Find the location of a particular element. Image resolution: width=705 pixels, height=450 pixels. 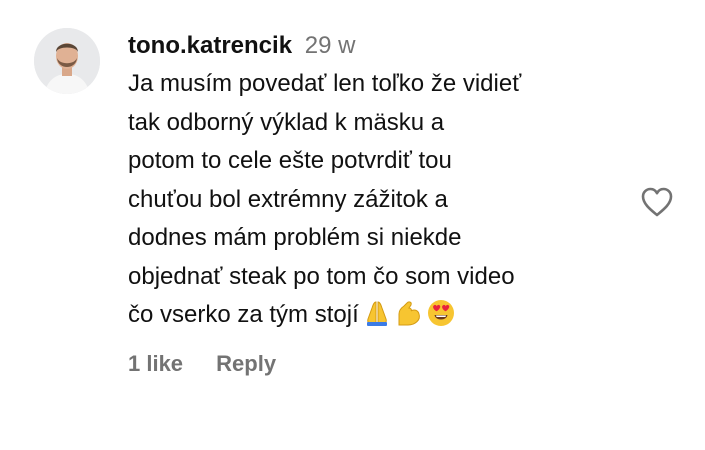

comment-text-line: potom to cele ešte potvrdiť tou is located at coordinates (290, 160).